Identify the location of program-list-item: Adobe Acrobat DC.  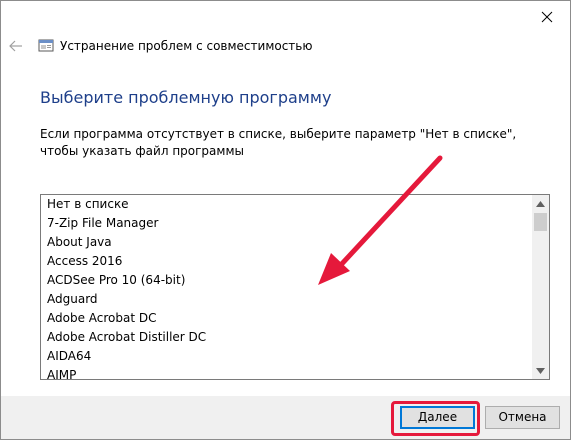
(286, 318).